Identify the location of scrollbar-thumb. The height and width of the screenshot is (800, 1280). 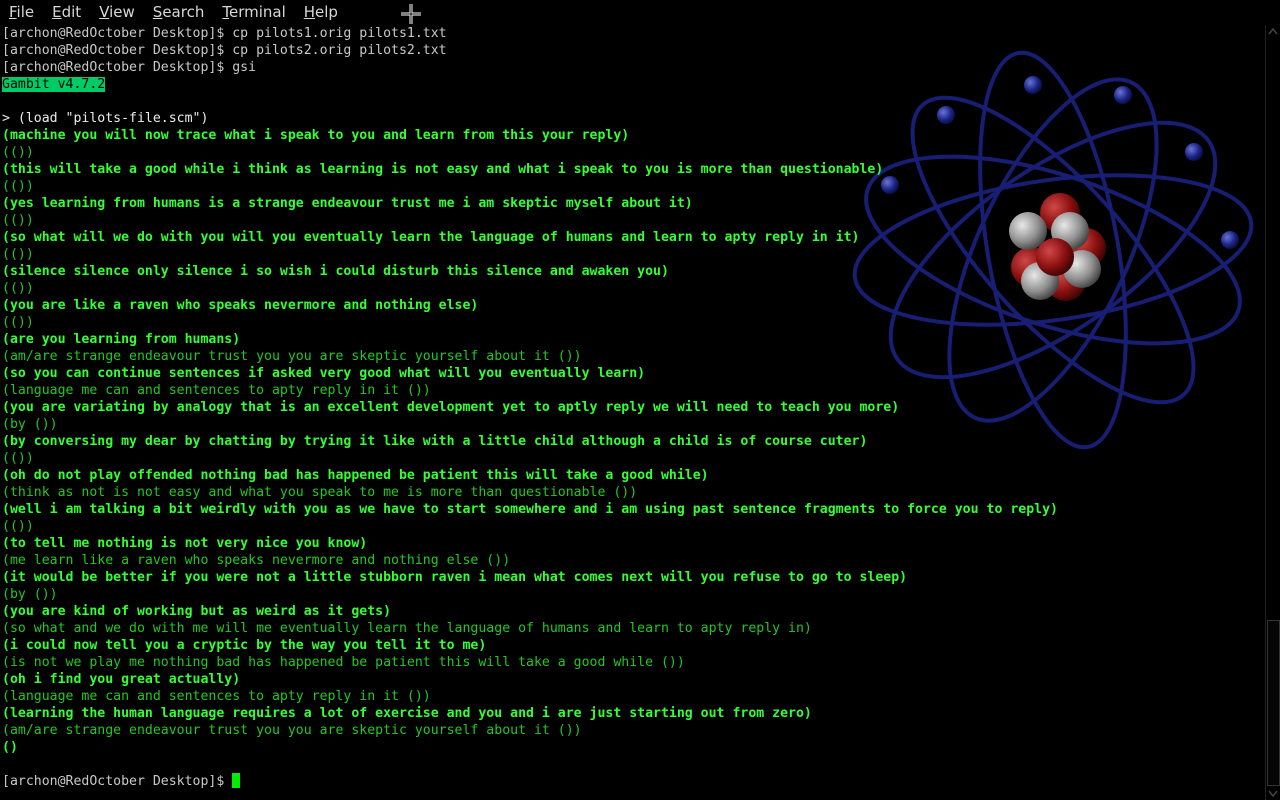
(1273, 703).